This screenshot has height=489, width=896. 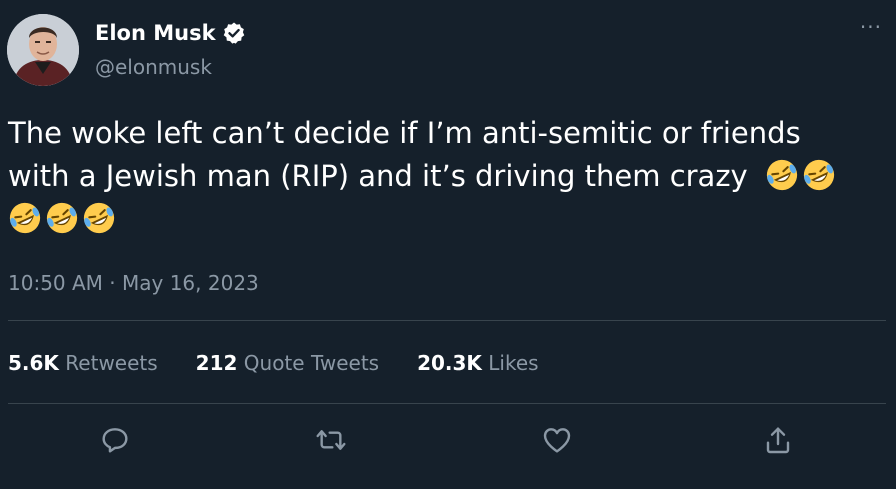 I want to click on quote-tweets-count: 212, so click(x=216, y=363).